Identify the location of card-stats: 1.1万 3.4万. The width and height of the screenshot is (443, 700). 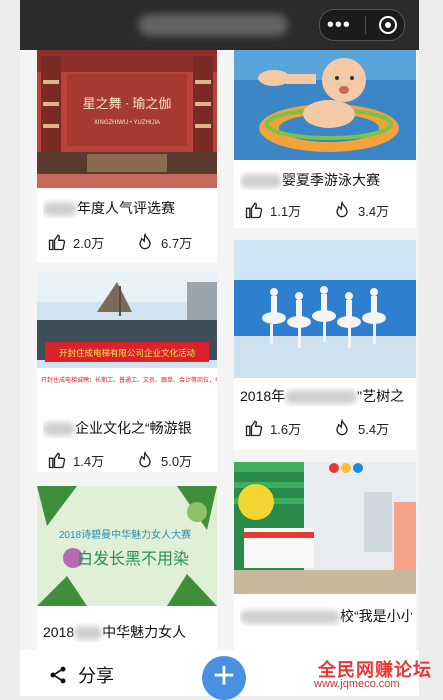
(326, 210).